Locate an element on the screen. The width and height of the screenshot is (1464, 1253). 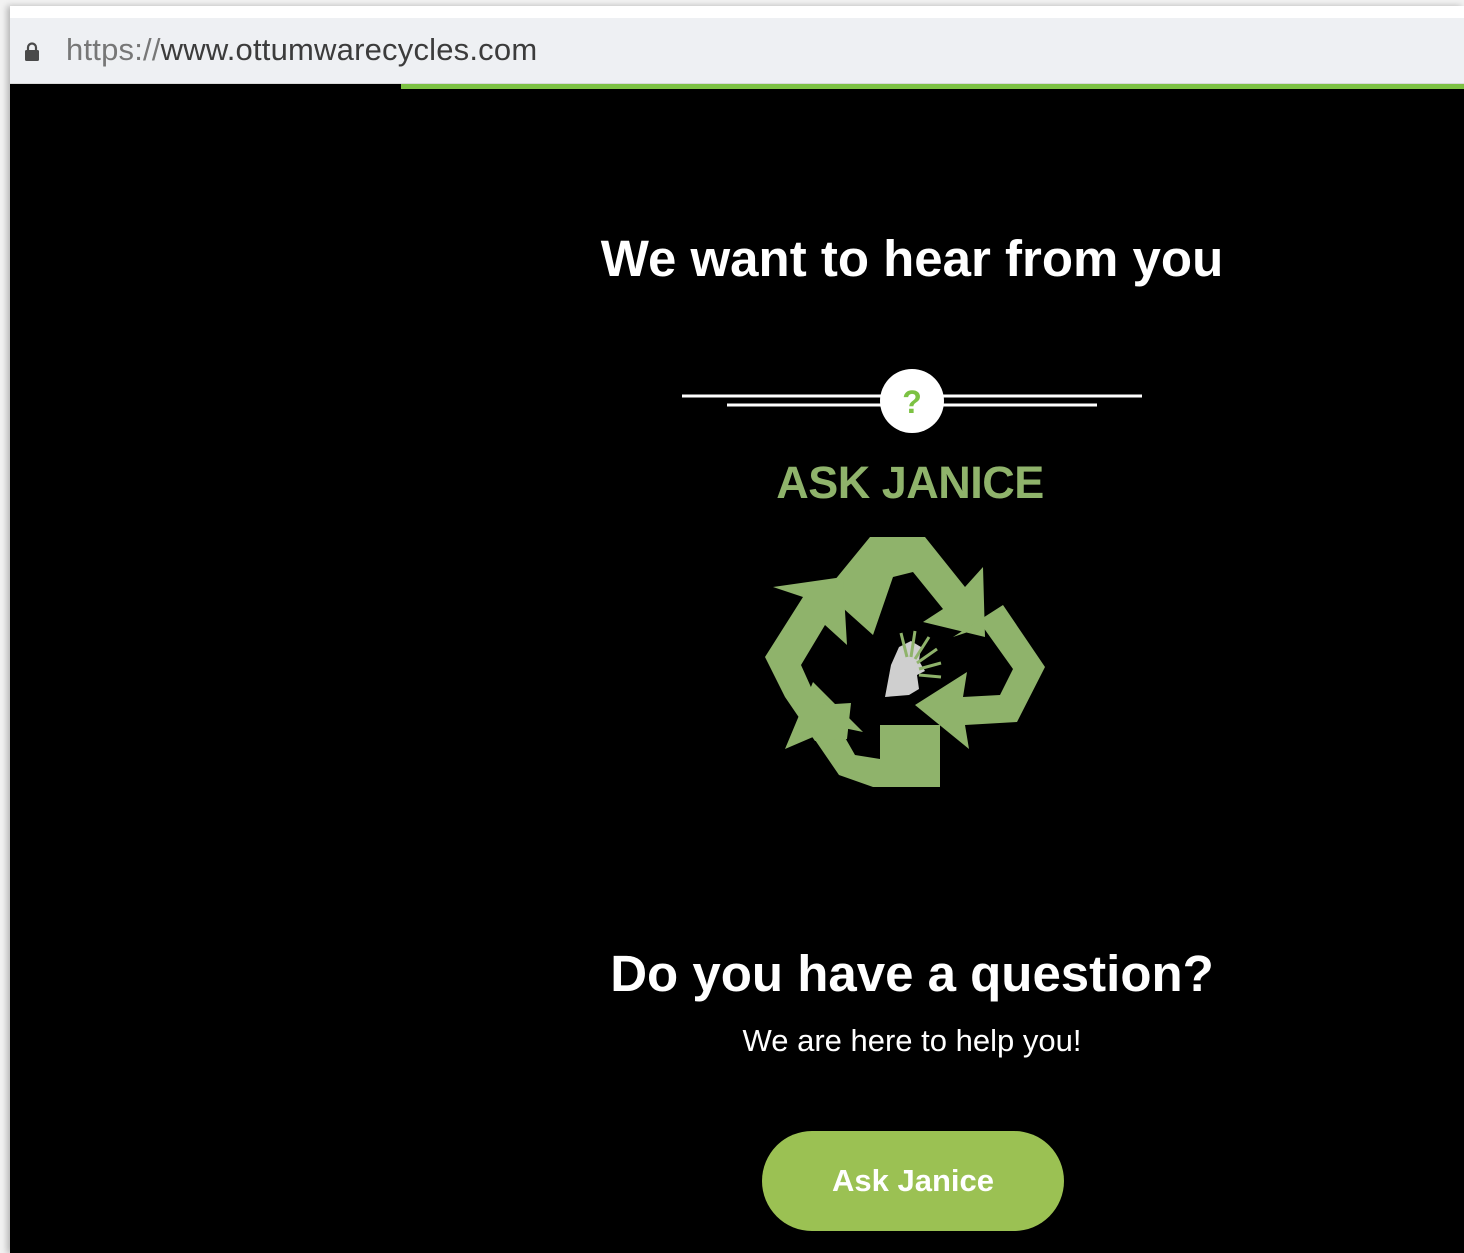
logo-title: ASK JANICE is located at coordinates (910, 482).